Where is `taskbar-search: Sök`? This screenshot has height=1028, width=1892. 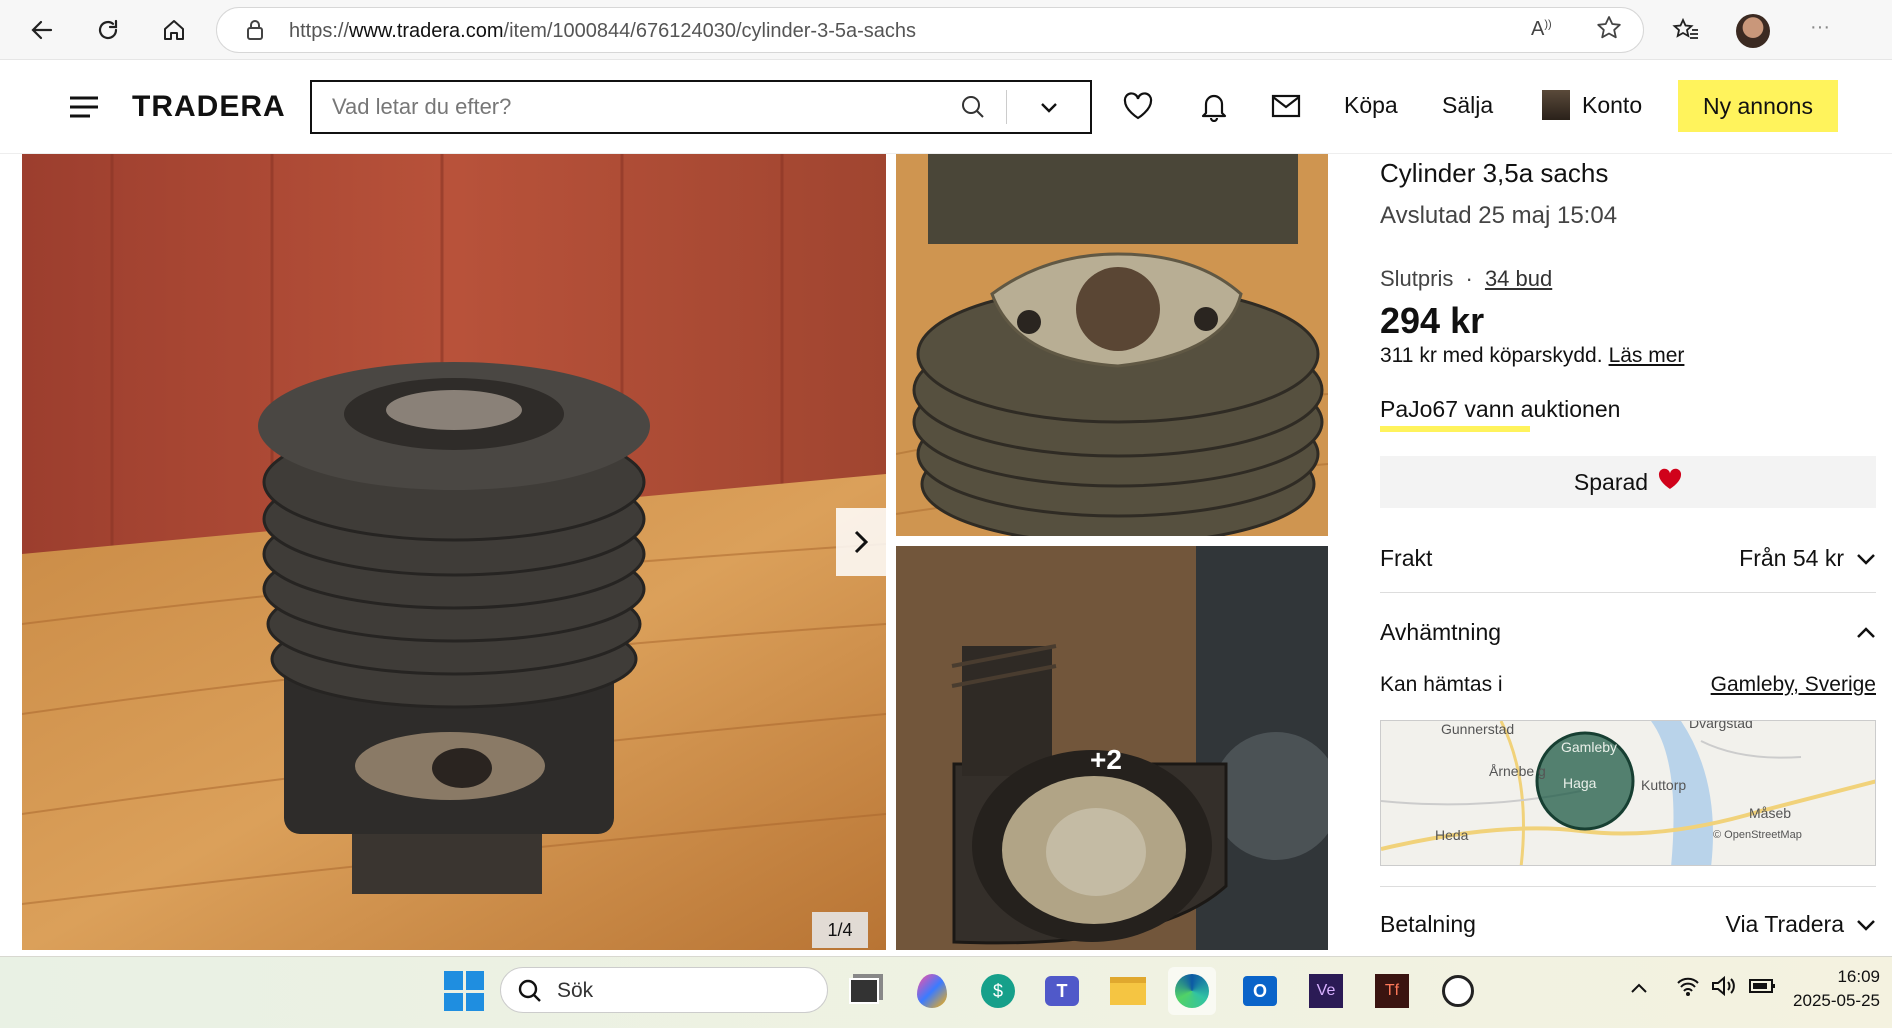 taskbar-search: Sök is located at coordinates (664, 990).